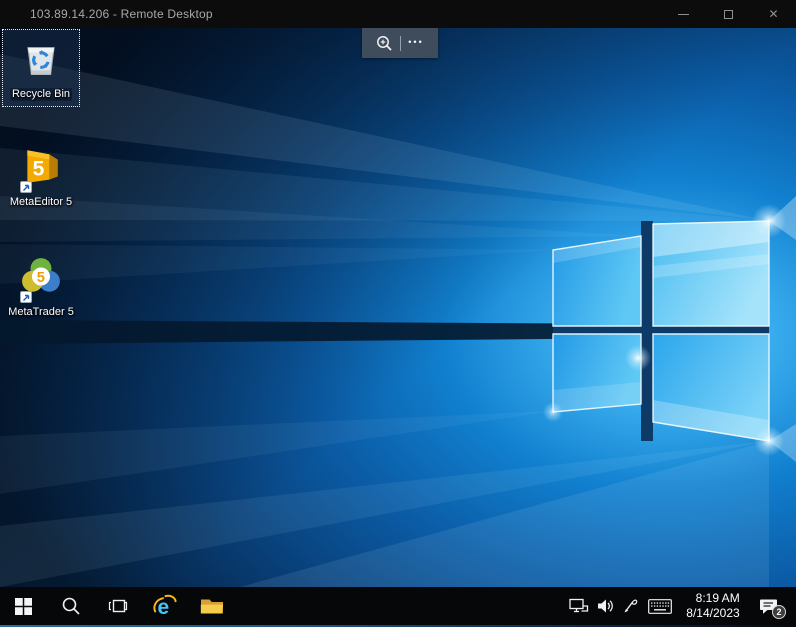 The image size is (796, 627). I want to click on internet-explorer-icon: e, so click(164, 606).